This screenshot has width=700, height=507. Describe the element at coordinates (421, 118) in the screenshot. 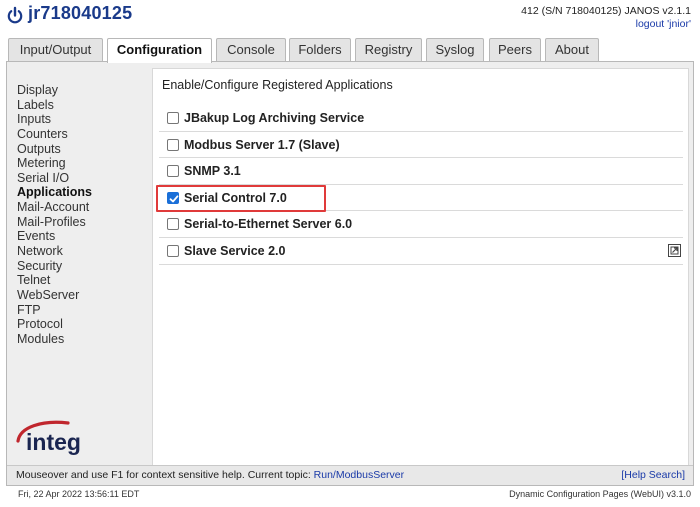

I see `app-row-jbakup: JBakup Log Archiving Service` at that location.